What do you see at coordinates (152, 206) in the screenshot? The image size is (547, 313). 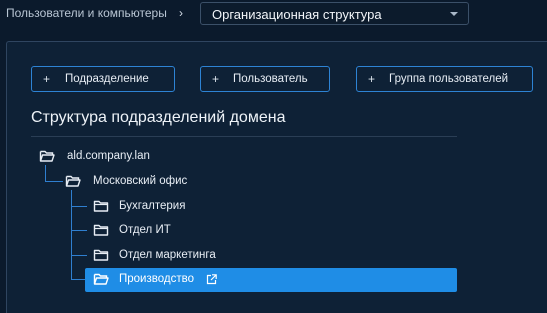 I see `tree-node-label: Бухгалтерия` at bounding box center [152, 206].